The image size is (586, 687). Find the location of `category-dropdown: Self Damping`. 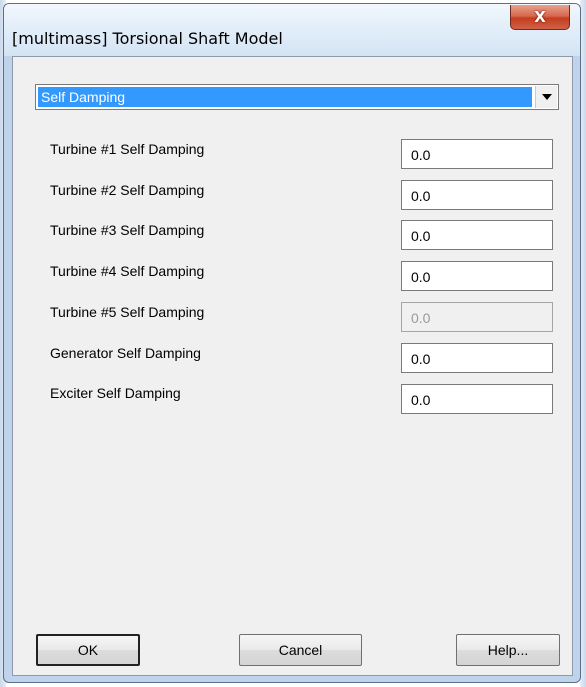

category-dropdown: Self Damping is located at coordinates (297, 97).